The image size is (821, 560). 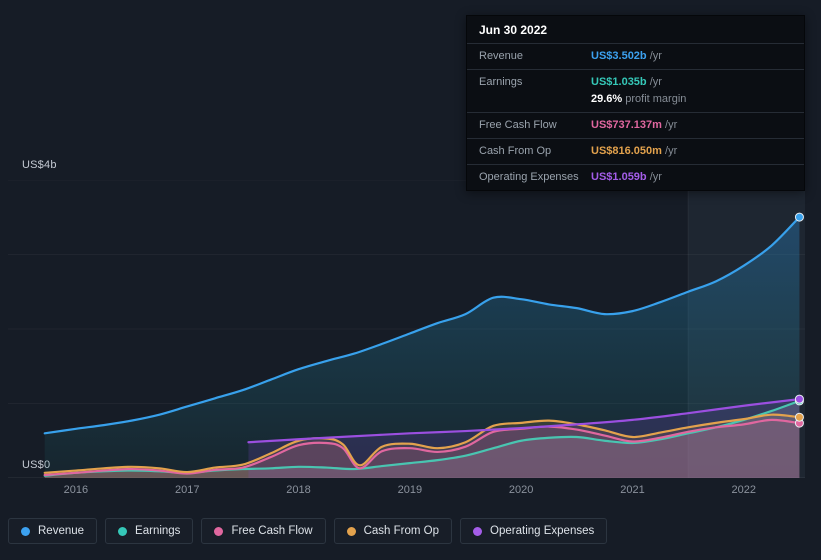 I want to click on tooltip-row-label: Revenue, so click(x=501, y=56).